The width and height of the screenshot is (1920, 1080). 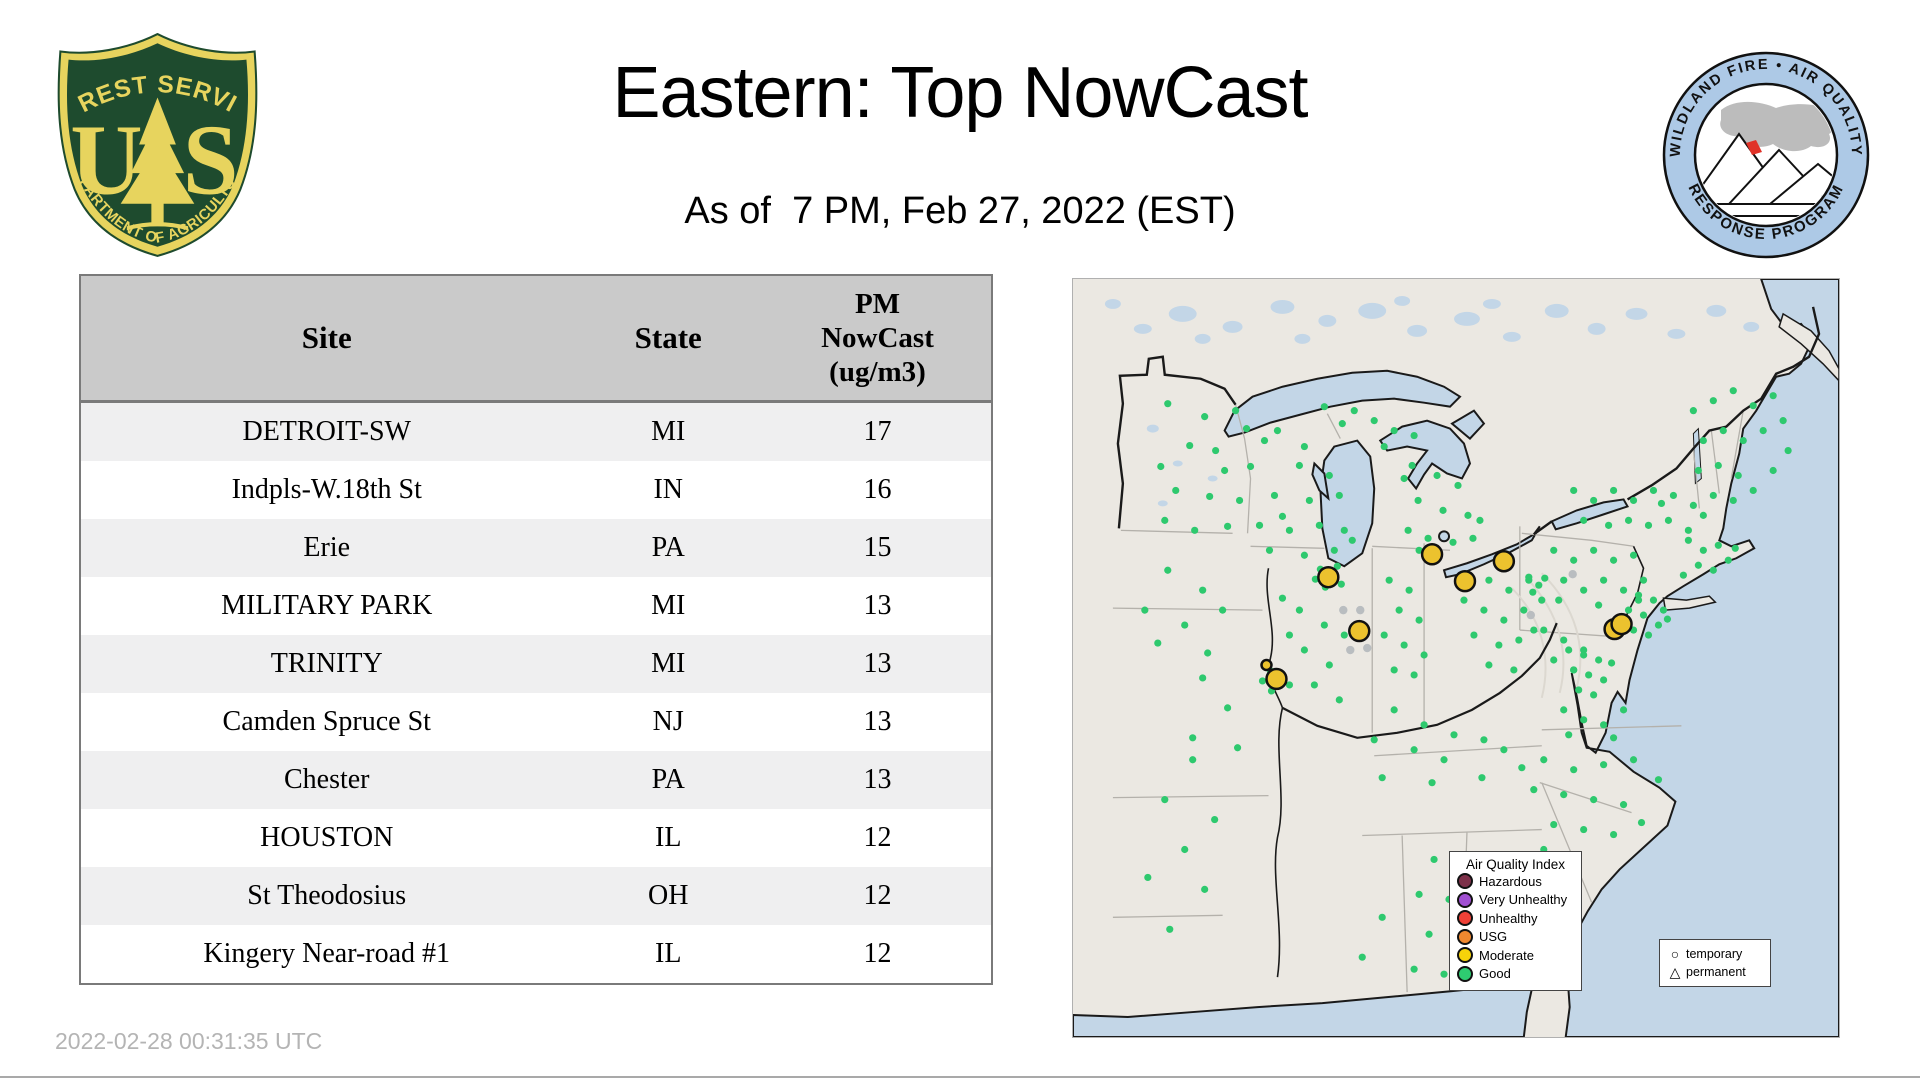 What do you see at coordinates (1719, 954) in the screenshot?
I see `marker-type-item: ○ temporary` at bounding box center [1719, 954].